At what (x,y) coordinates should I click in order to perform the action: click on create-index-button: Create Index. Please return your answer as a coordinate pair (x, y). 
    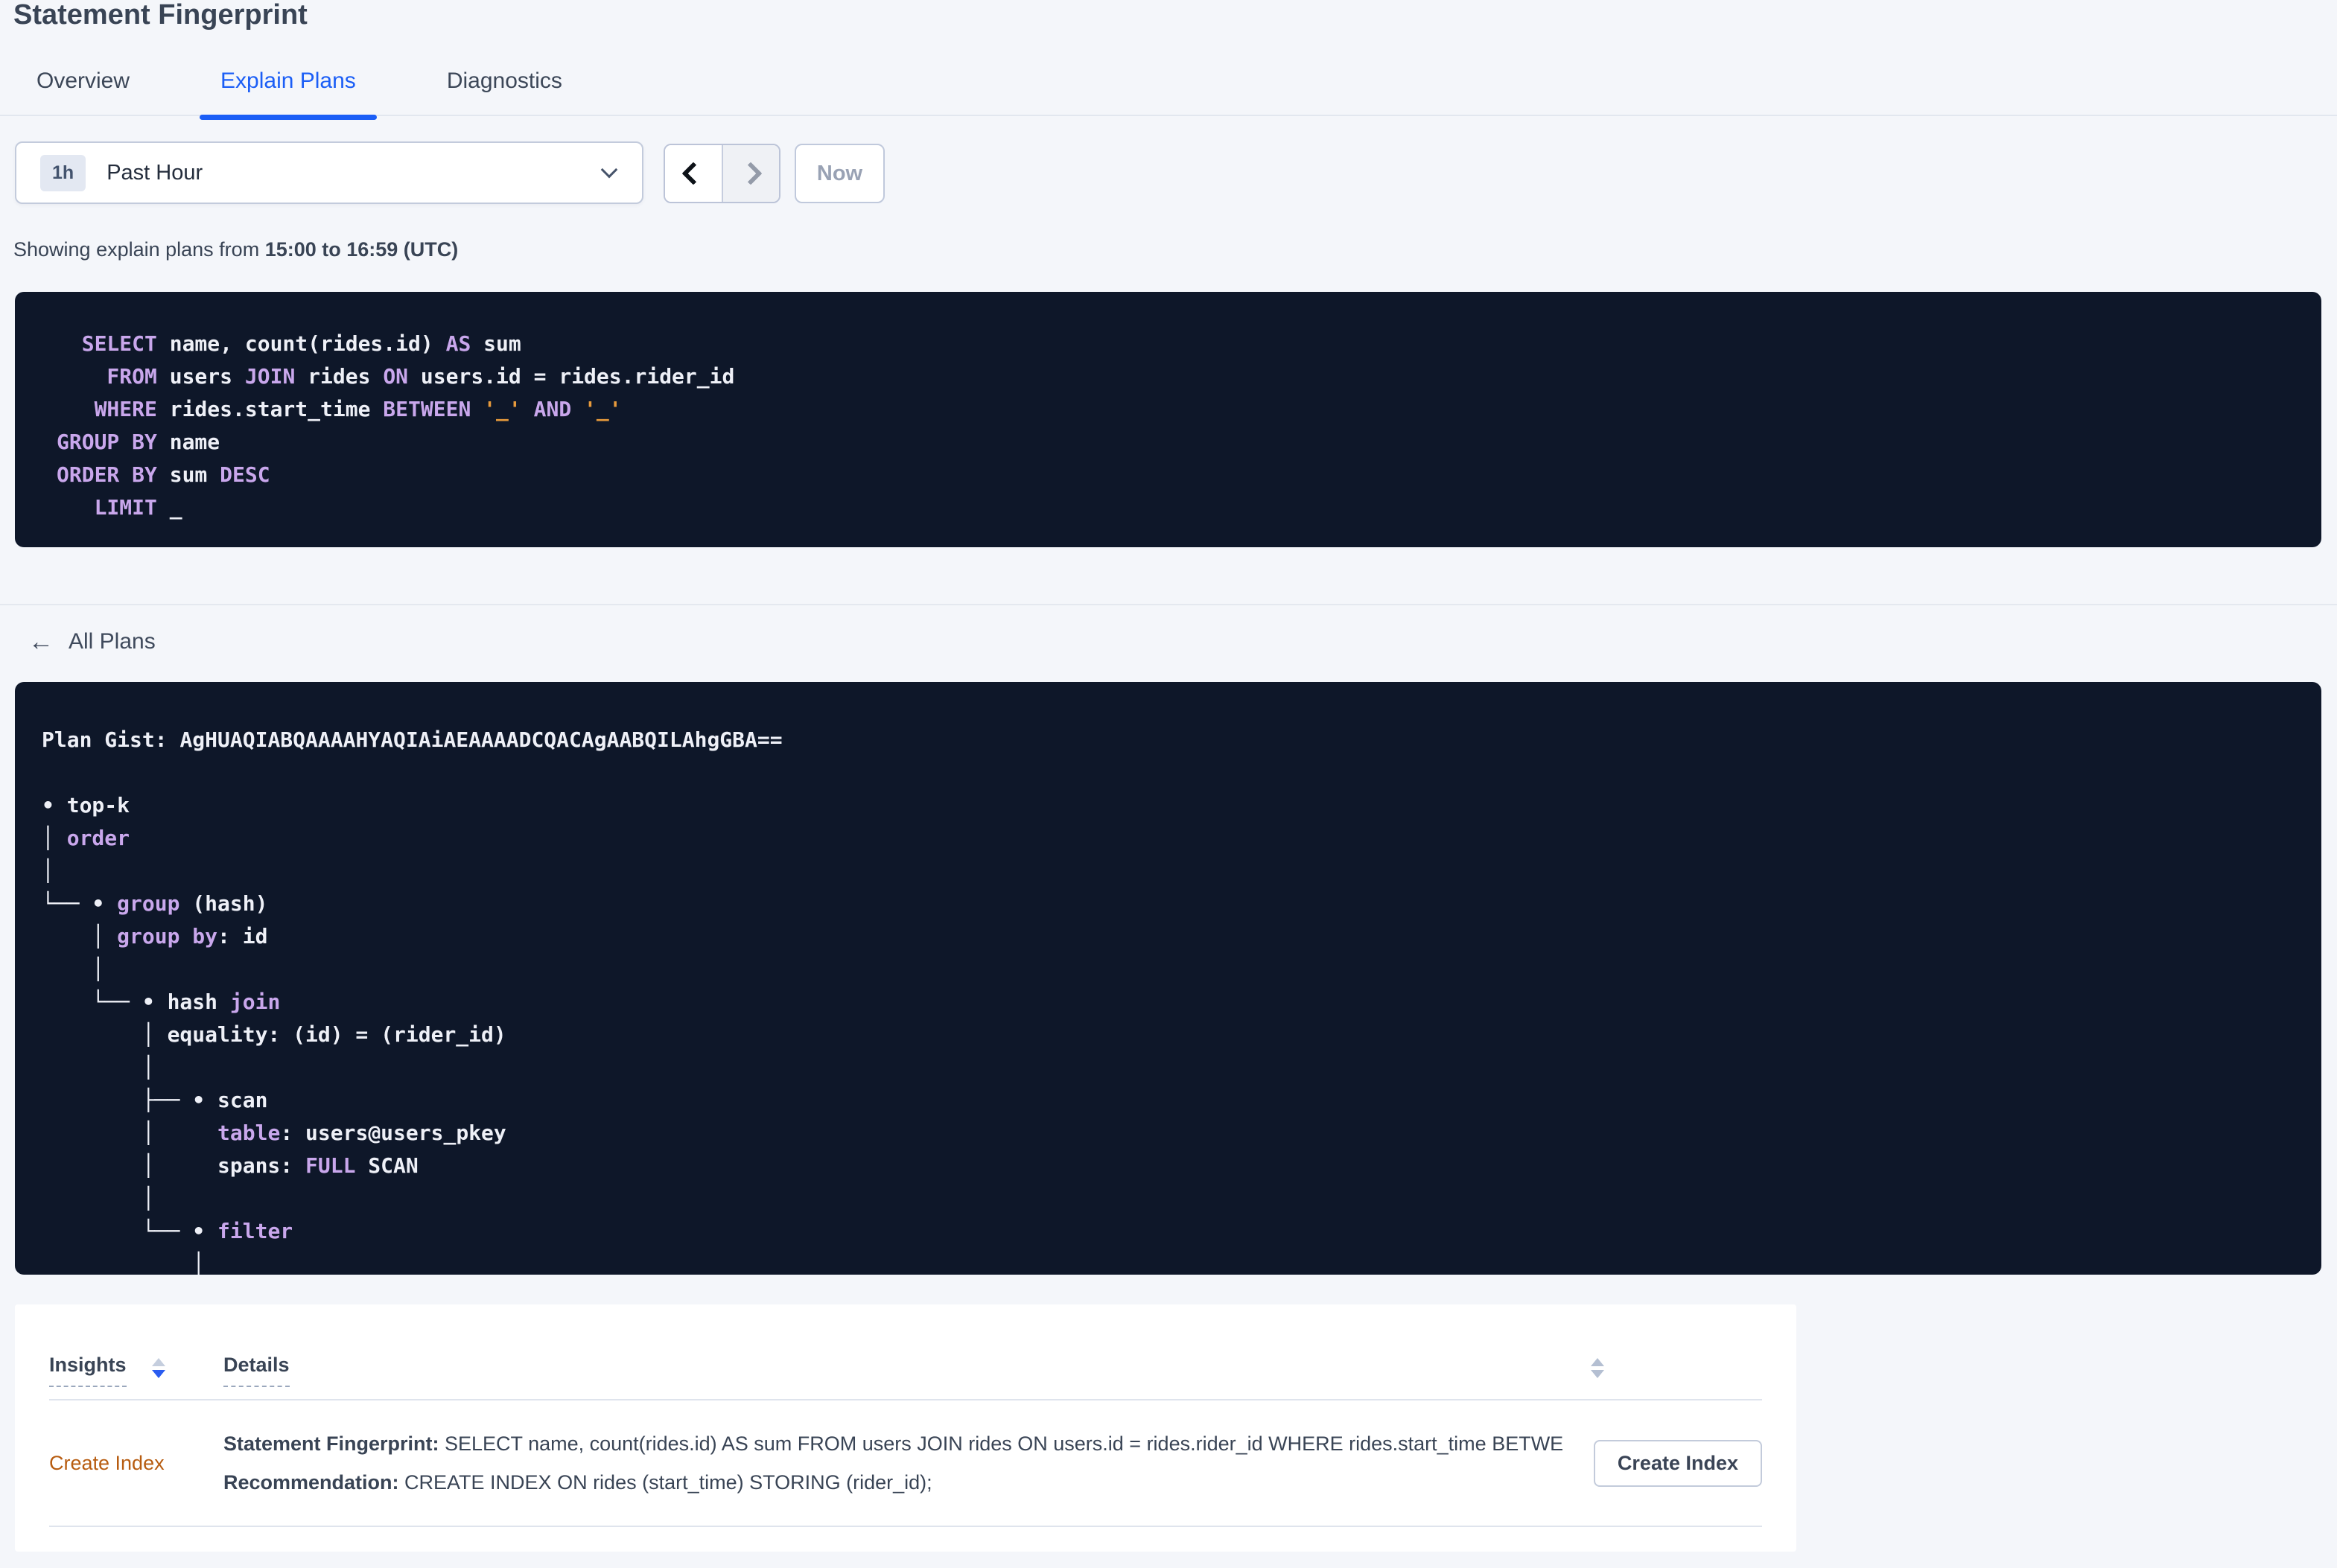
    Looking at the image, I should click on (1678, 1463).